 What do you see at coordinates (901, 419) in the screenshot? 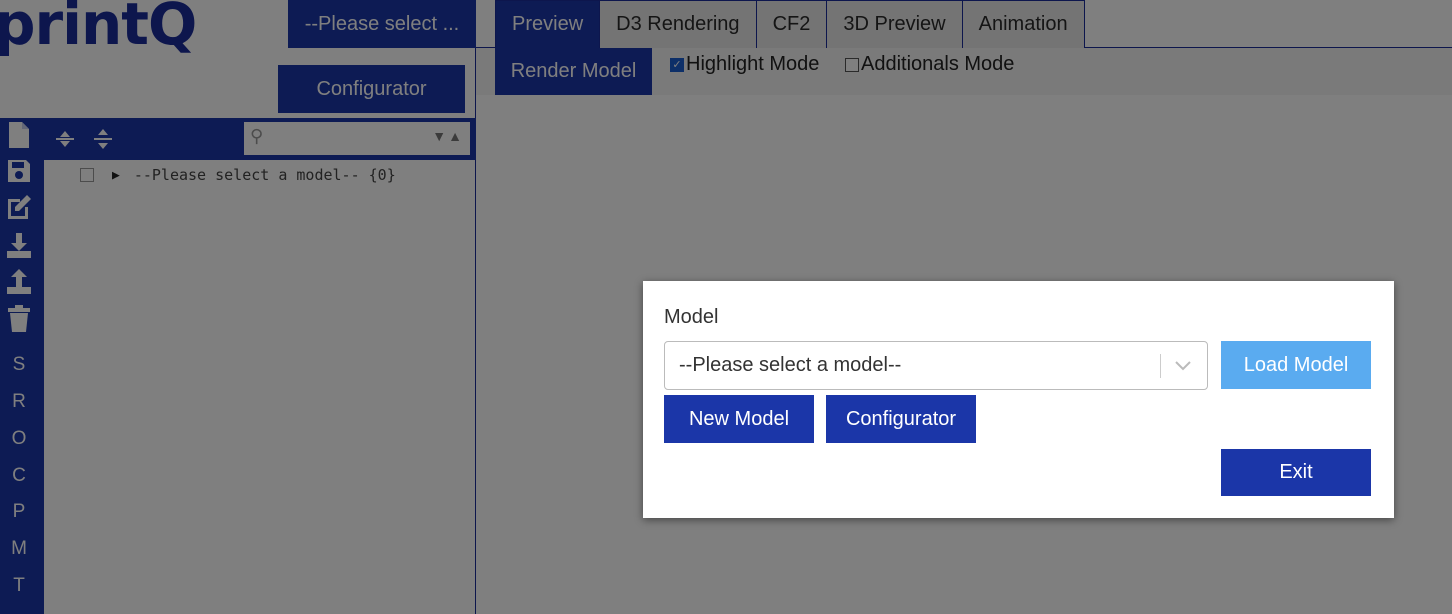
I see `modal-configurator-button: Configurator` at bounding box center [901, 419].